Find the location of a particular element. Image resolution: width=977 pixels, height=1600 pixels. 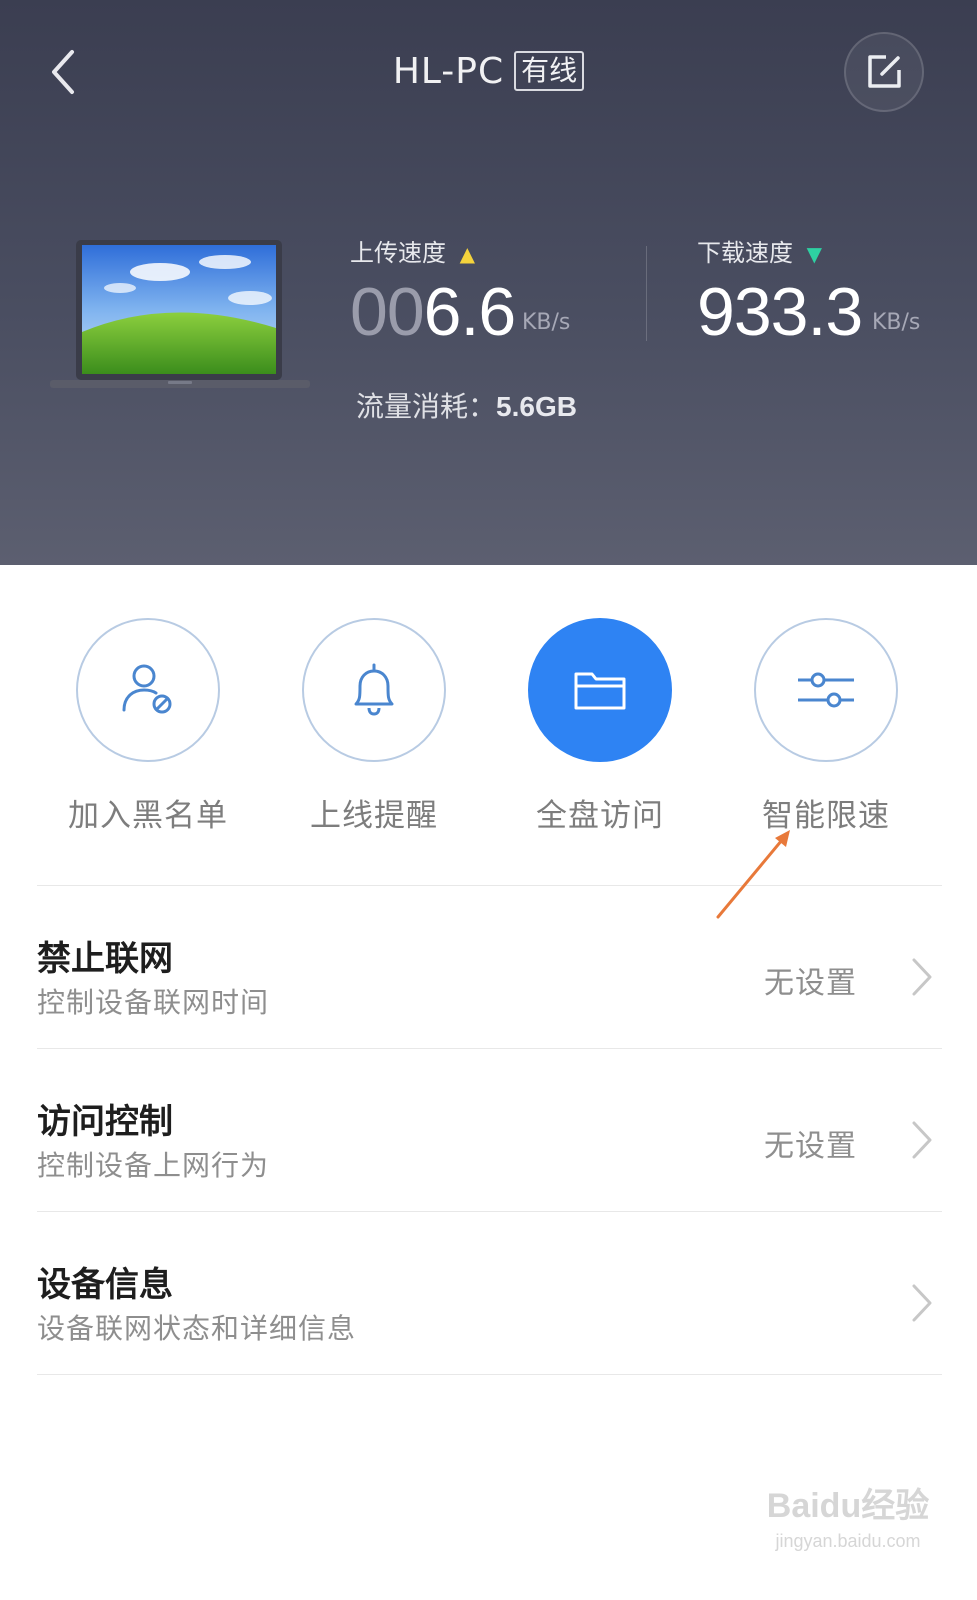

row-title: 访问控制 is located at coordinates (105, 1122).